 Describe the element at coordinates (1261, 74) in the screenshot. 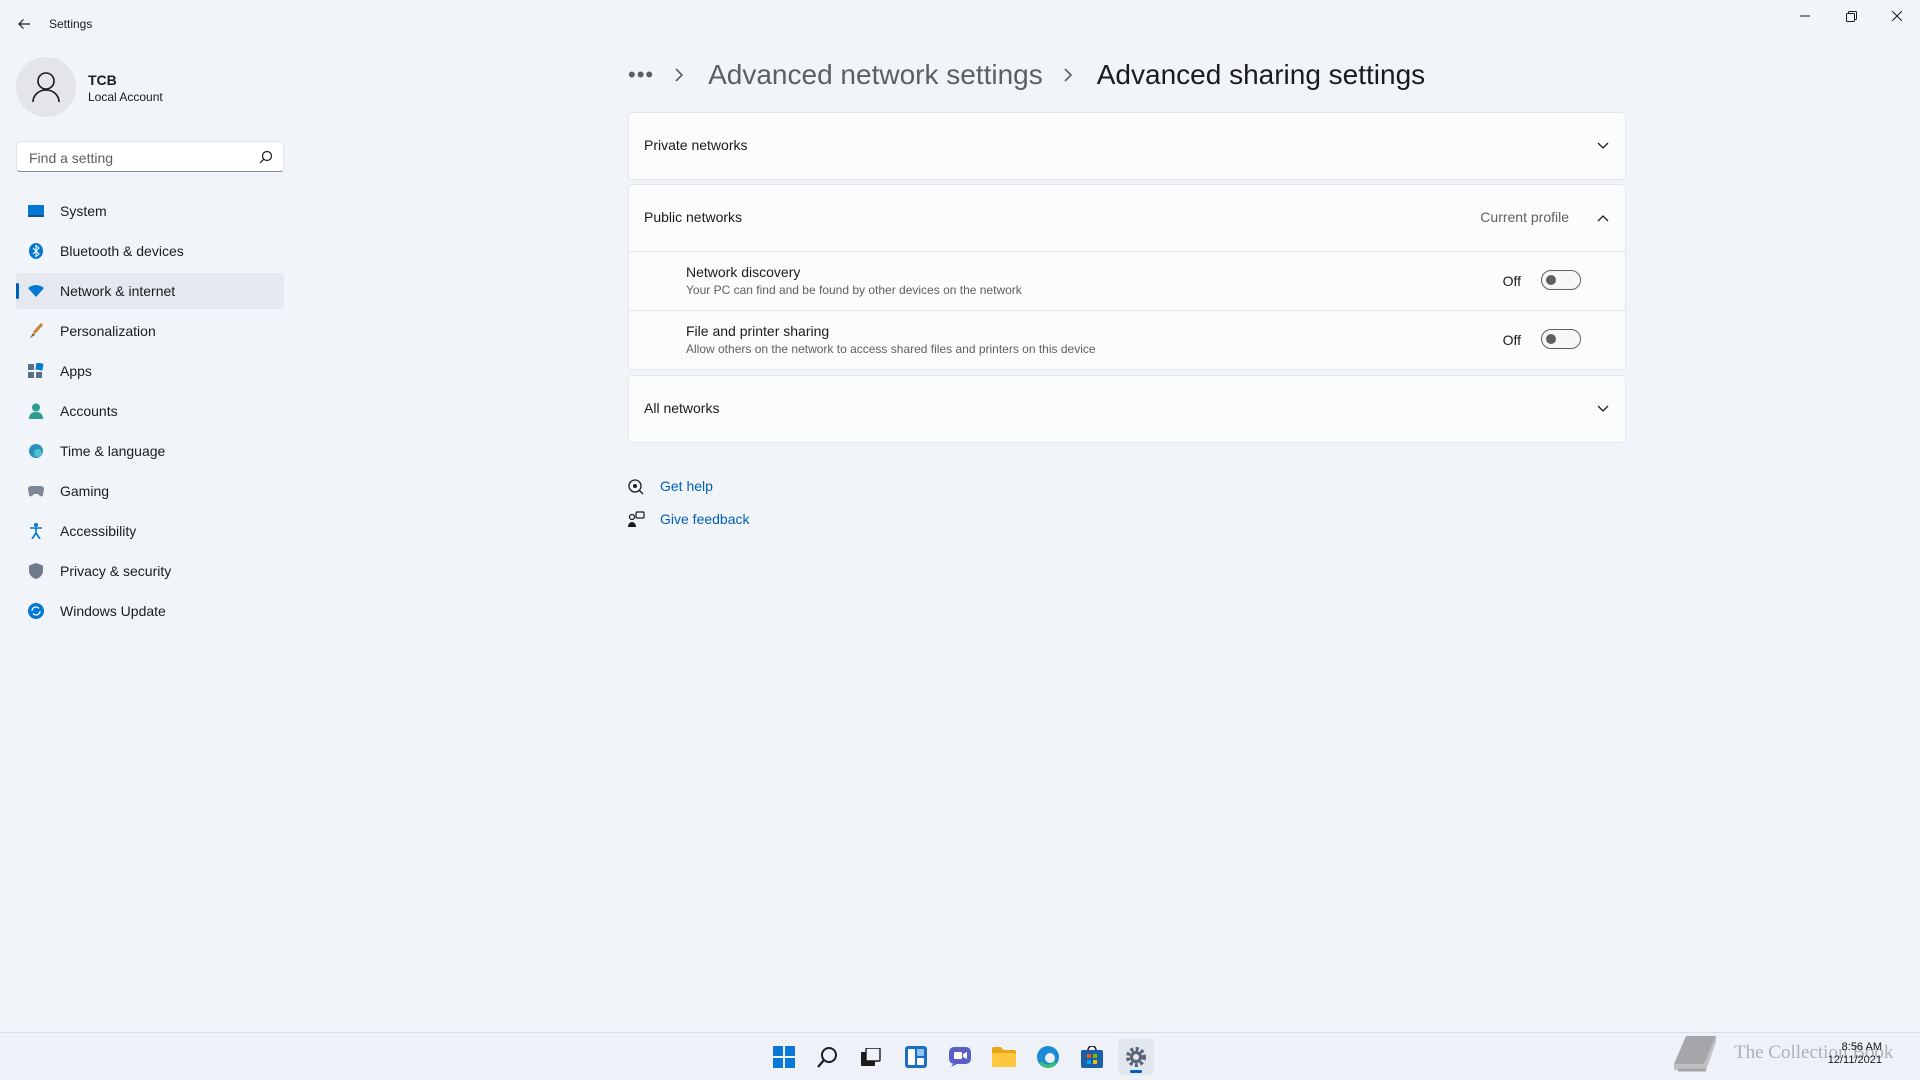

I see `page-title: Advanced sharing settings` at that location.